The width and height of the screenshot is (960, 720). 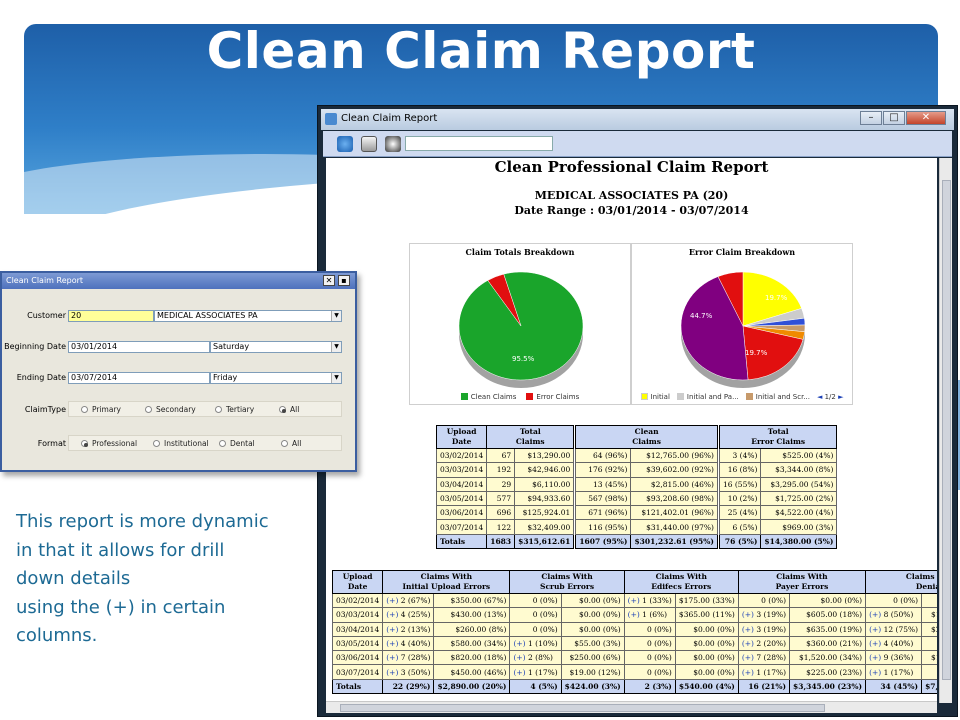 I want to click on table-cell: $430.00 (13%), so click(x=472, y=615).